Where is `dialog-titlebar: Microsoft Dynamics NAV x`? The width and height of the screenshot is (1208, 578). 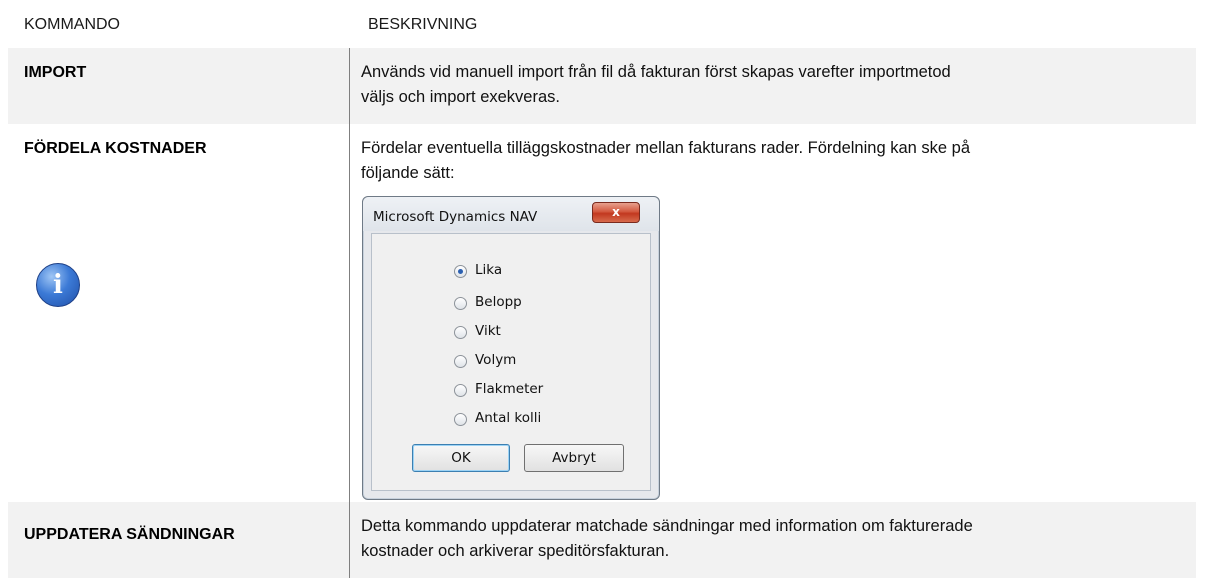
dialog-titlebar: Microsoft Dynamics NAV x is located at coordinates (511, 214).